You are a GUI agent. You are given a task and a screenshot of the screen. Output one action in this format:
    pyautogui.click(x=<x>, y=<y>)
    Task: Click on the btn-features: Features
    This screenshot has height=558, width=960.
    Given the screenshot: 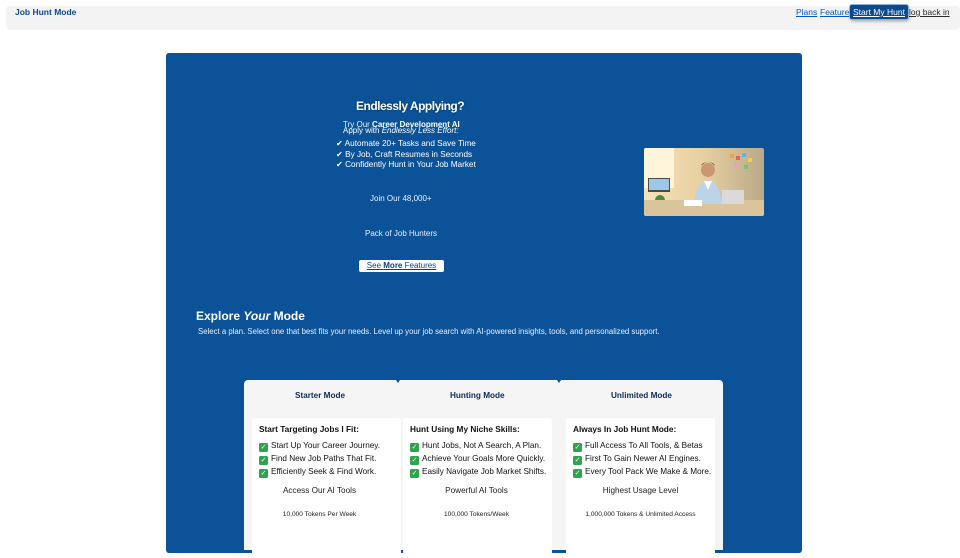 What is the action you would take?
    pyautogui.click(x=419, y=265)
    